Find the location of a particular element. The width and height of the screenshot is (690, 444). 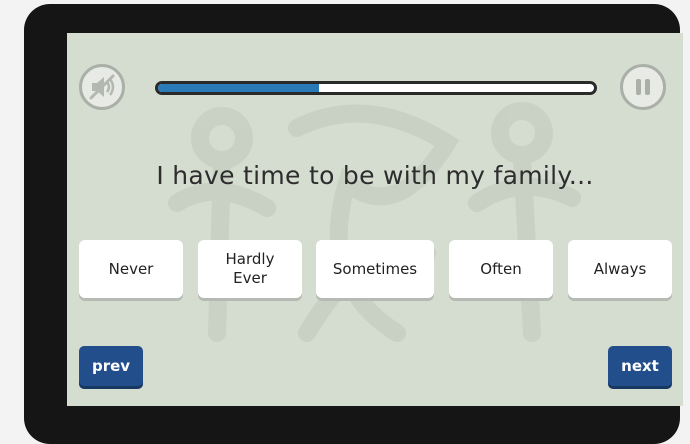

progress-bar is located at coordinates (376, 88).